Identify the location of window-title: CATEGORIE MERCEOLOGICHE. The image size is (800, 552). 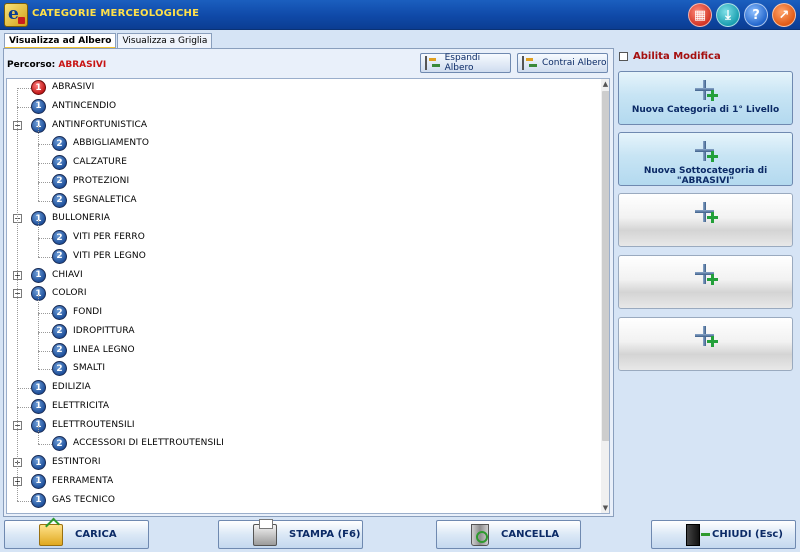
(116, 13).